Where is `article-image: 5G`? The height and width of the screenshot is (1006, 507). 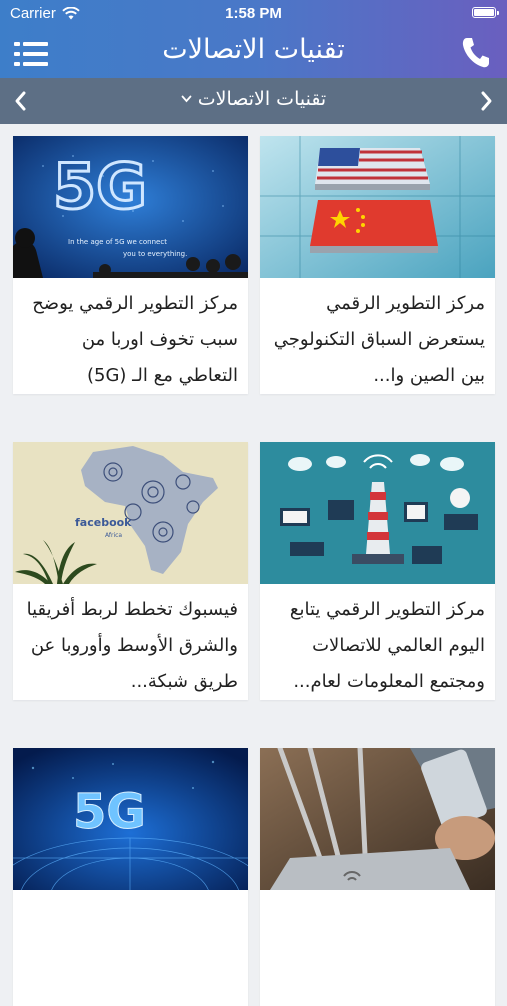 article-image: 5G is located at coordinates (130, 819).